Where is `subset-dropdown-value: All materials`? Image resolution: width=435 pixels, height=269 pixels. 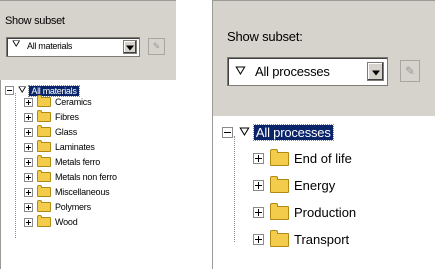 subset-dropdown-value: All materials is located at coordinates (50, 46).